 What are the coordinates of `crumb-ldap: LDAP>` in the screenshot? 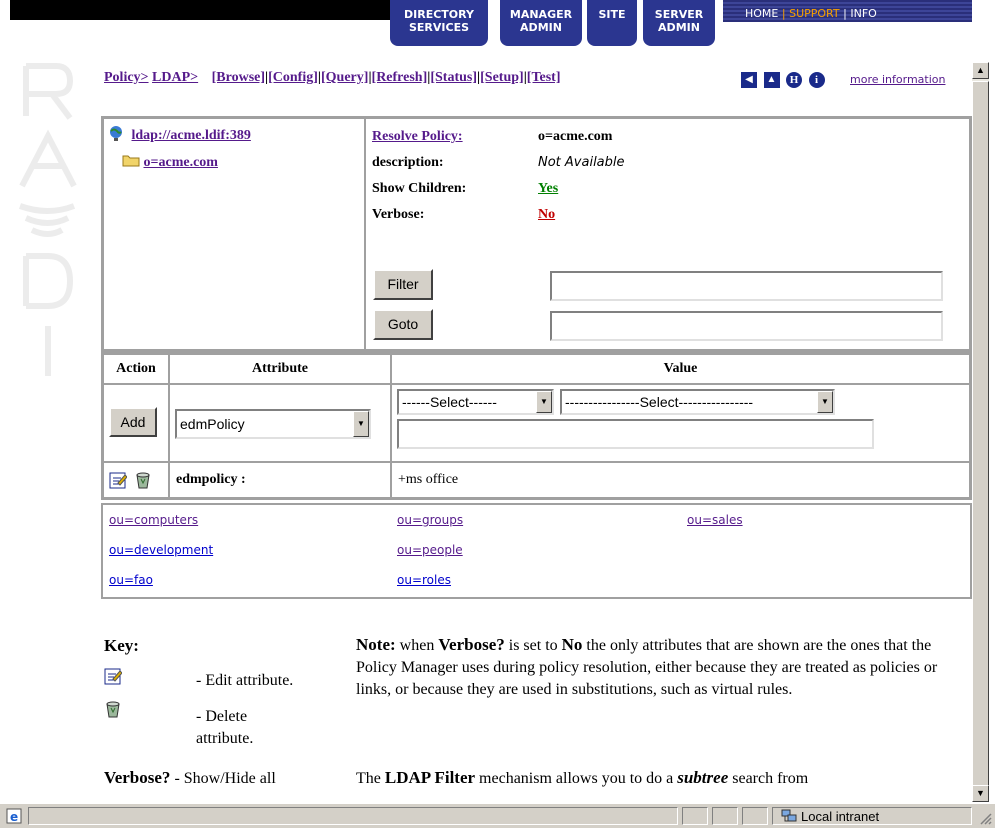 It's located at (175, 77).